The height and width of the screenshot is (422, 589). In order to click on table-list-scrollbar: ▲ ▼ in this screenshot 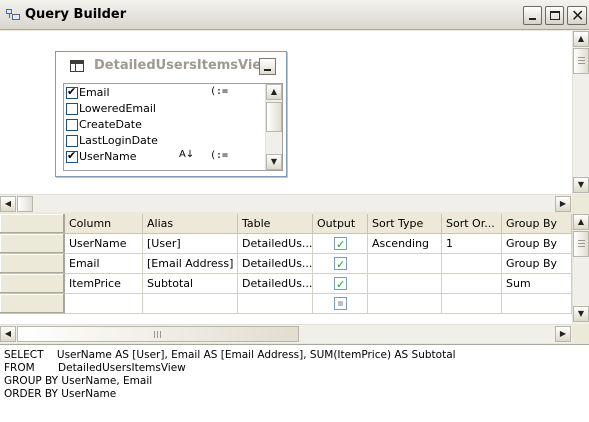, I will do `click(273, 127)`.